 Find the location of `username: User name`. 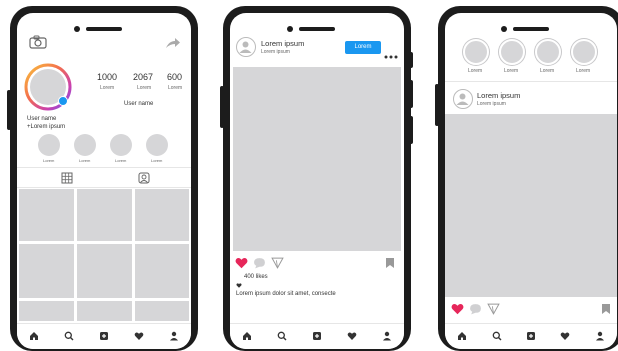

username: User name is located at coordinates (42, 119).